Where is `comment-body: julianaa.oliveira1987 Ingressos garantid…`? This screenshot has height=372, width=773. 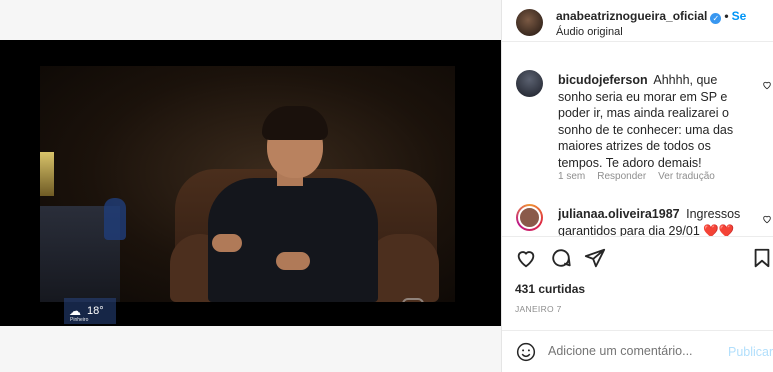
comment-body: julianaa.oliveira1987 Ingressos garantid… is located at coordinates (656, 221).